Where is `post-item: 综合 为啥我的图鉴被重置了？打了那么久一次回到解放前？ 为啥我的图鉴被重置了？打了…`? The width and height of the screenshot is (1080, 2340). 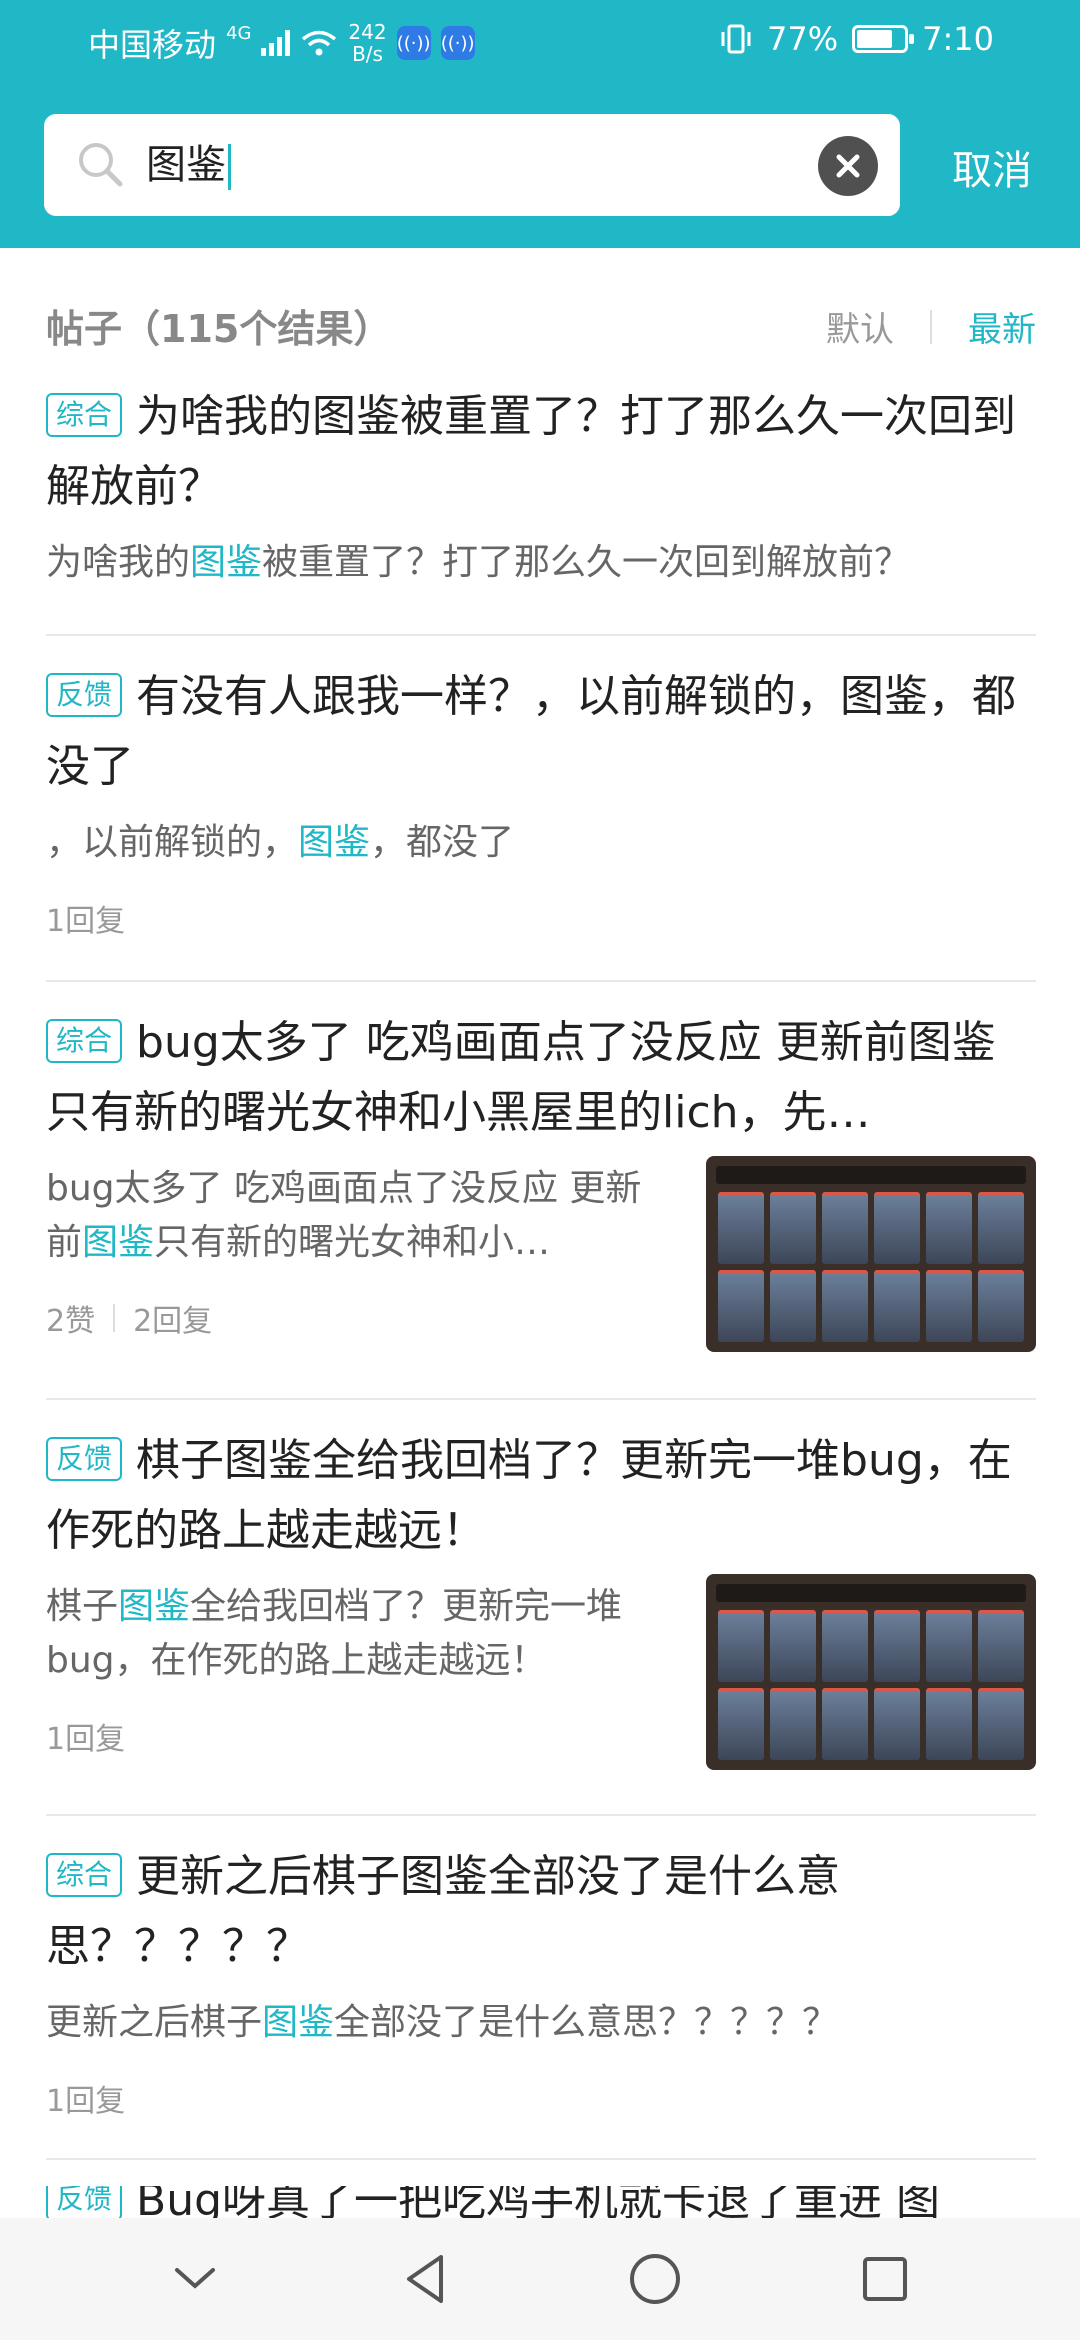
post-item: 综合 为啥我的图鉴被重置了？打了那么久一次回到解放前？ 为啥我的图鉴被重置了？打了… is located at coordinates (541, 486).